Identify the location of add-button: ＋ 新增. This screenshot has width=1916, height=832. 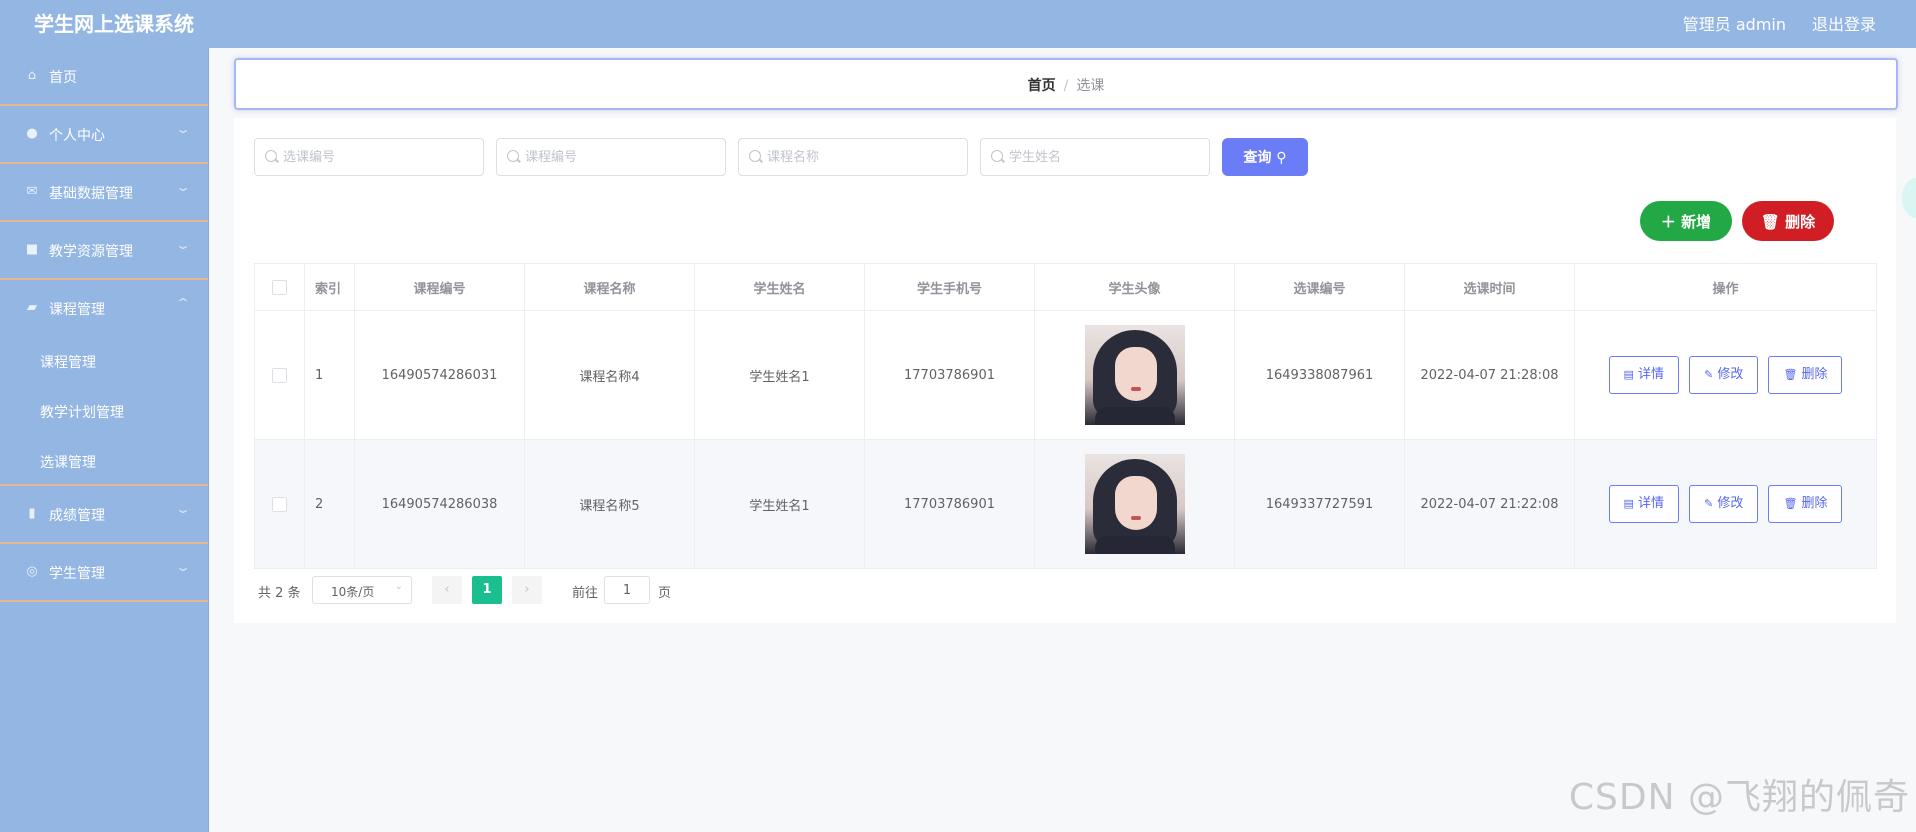
(1686, 221).